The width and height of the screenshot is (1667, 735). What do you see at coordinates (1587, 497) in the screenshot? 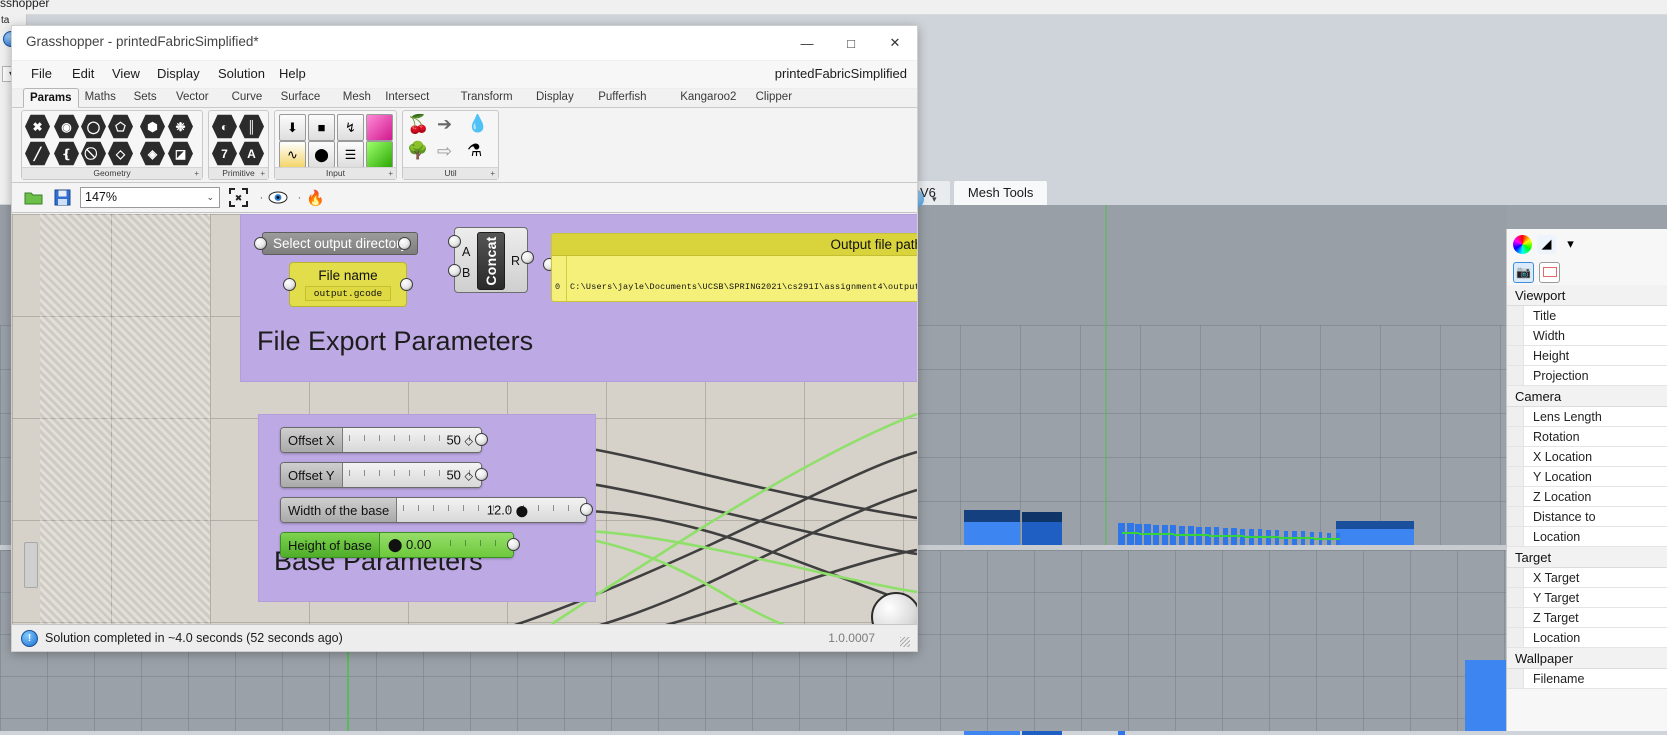
I see `property-row-z-location: Z Location` at bounding box center [1587, 497].